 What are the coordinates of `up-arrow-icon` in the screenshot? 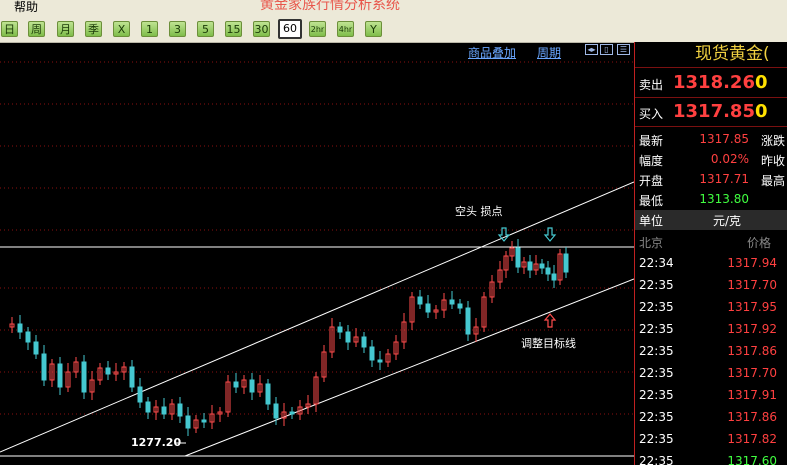 It's located at (550, 320).